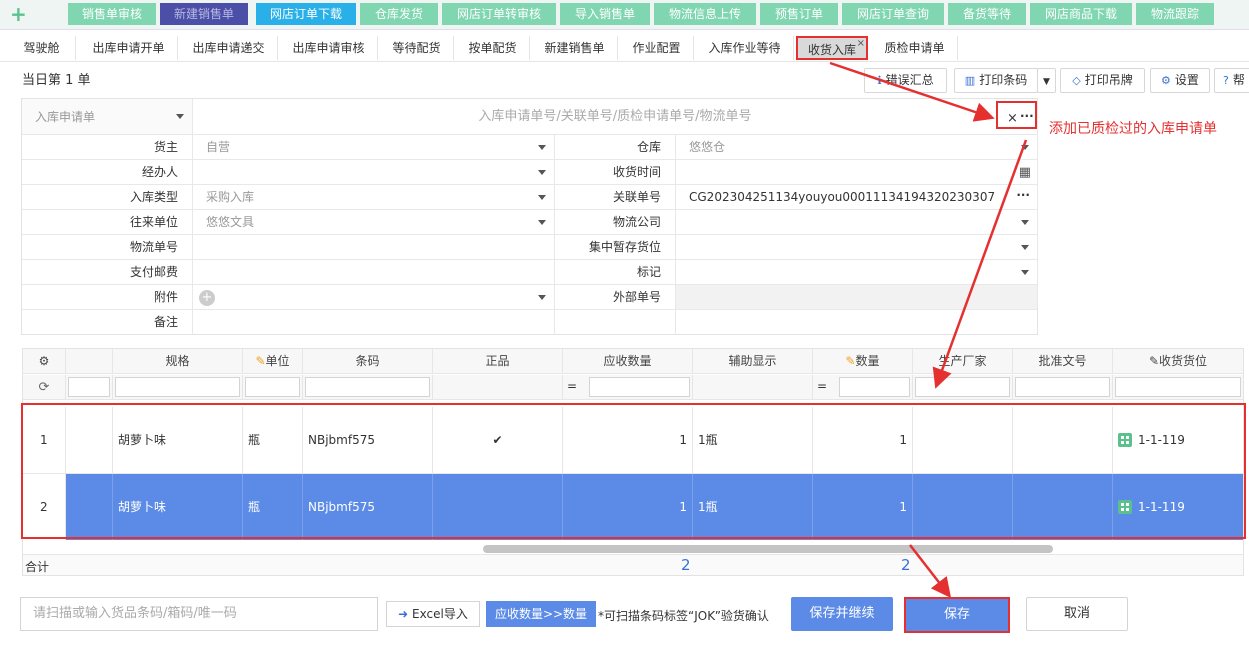 The image size is (1249, 648). What do you see at coordinates (928, 329) in the screenshot?
I see `annotation-arrows` at bounding box center [928, 329].